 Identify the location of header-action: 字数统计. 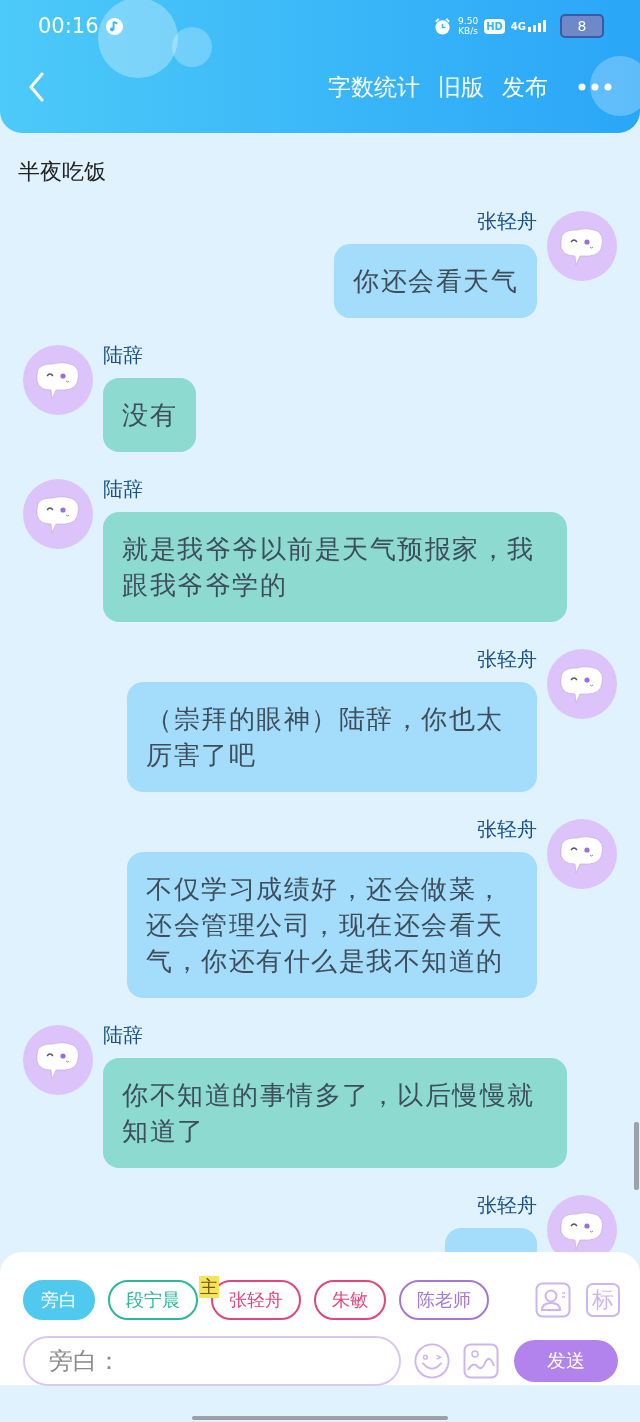
(374, 87).